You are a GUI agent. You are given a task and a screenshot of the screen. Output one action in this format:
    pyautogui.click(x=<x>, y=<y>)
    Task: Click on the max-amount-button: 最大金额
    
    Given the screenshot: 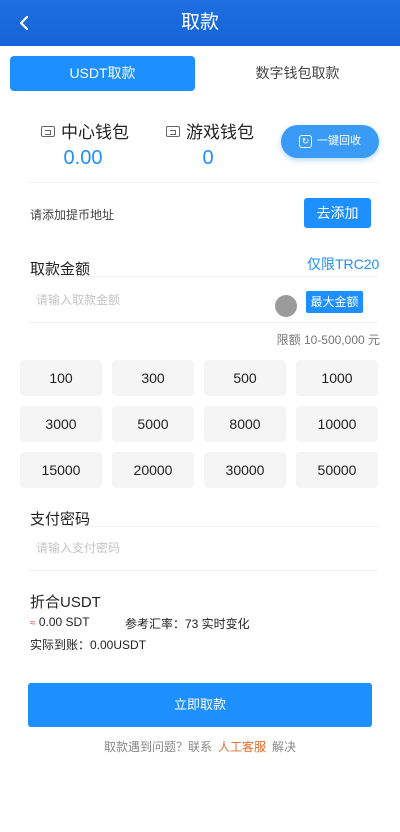 What is the action you would take?
    pyautogui.click(x=334, y=302)
    